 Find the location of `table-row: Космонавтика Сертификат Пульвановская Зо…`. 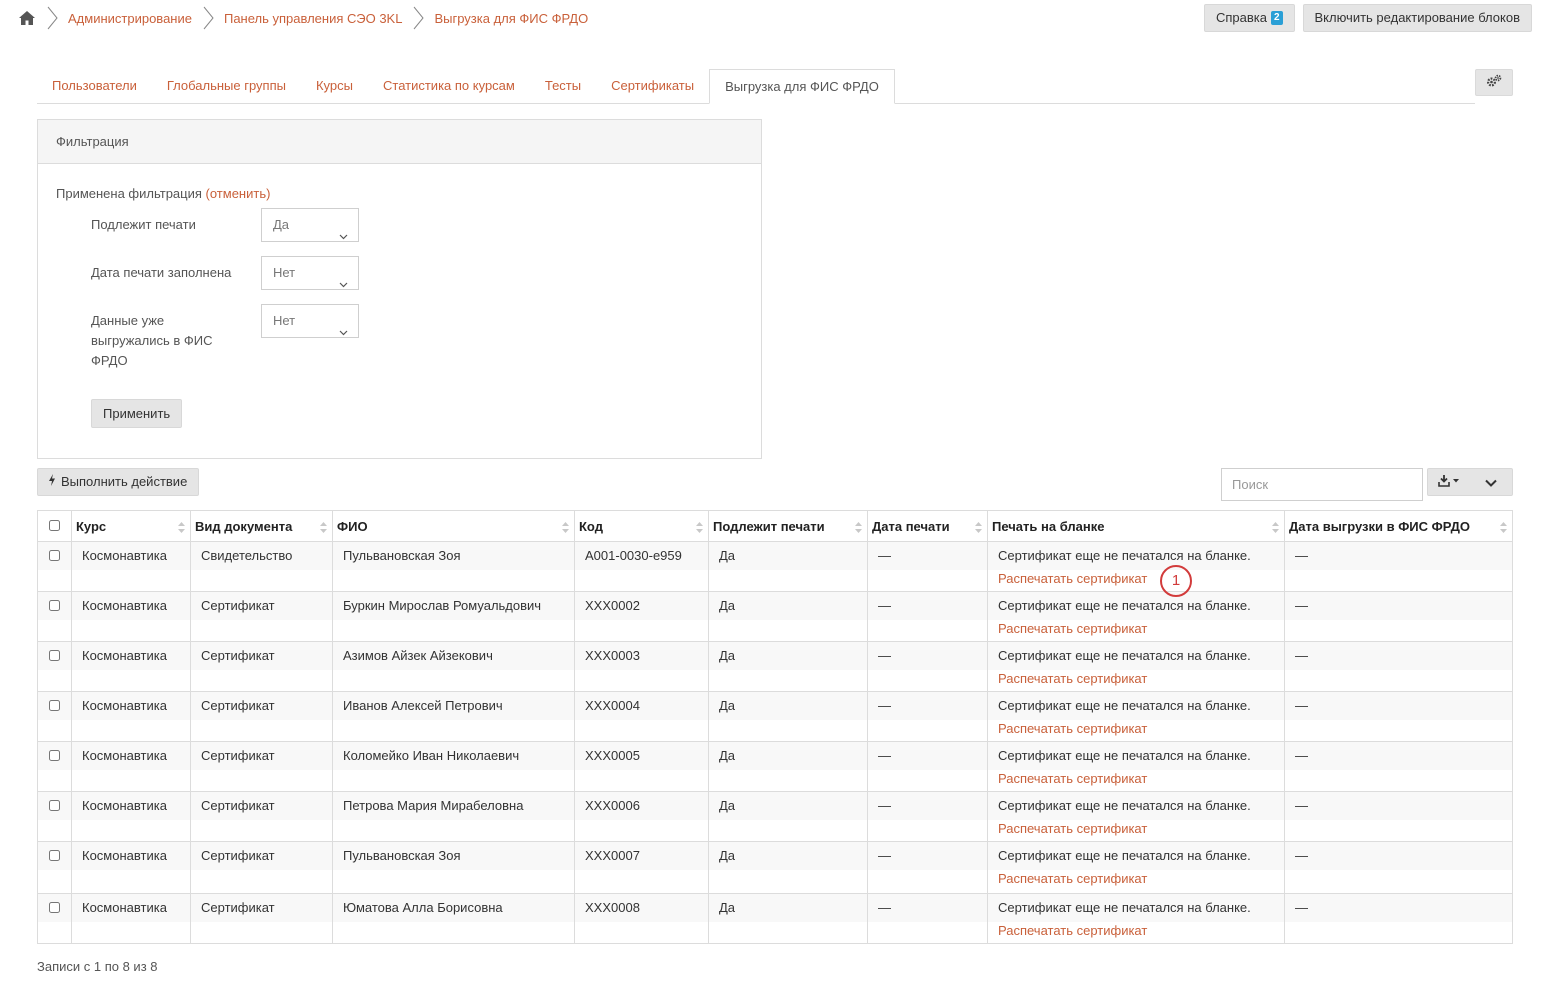

table-row: Космонавтика Сертификат Пульвановская Зо… is located at coordinates (775, 867).